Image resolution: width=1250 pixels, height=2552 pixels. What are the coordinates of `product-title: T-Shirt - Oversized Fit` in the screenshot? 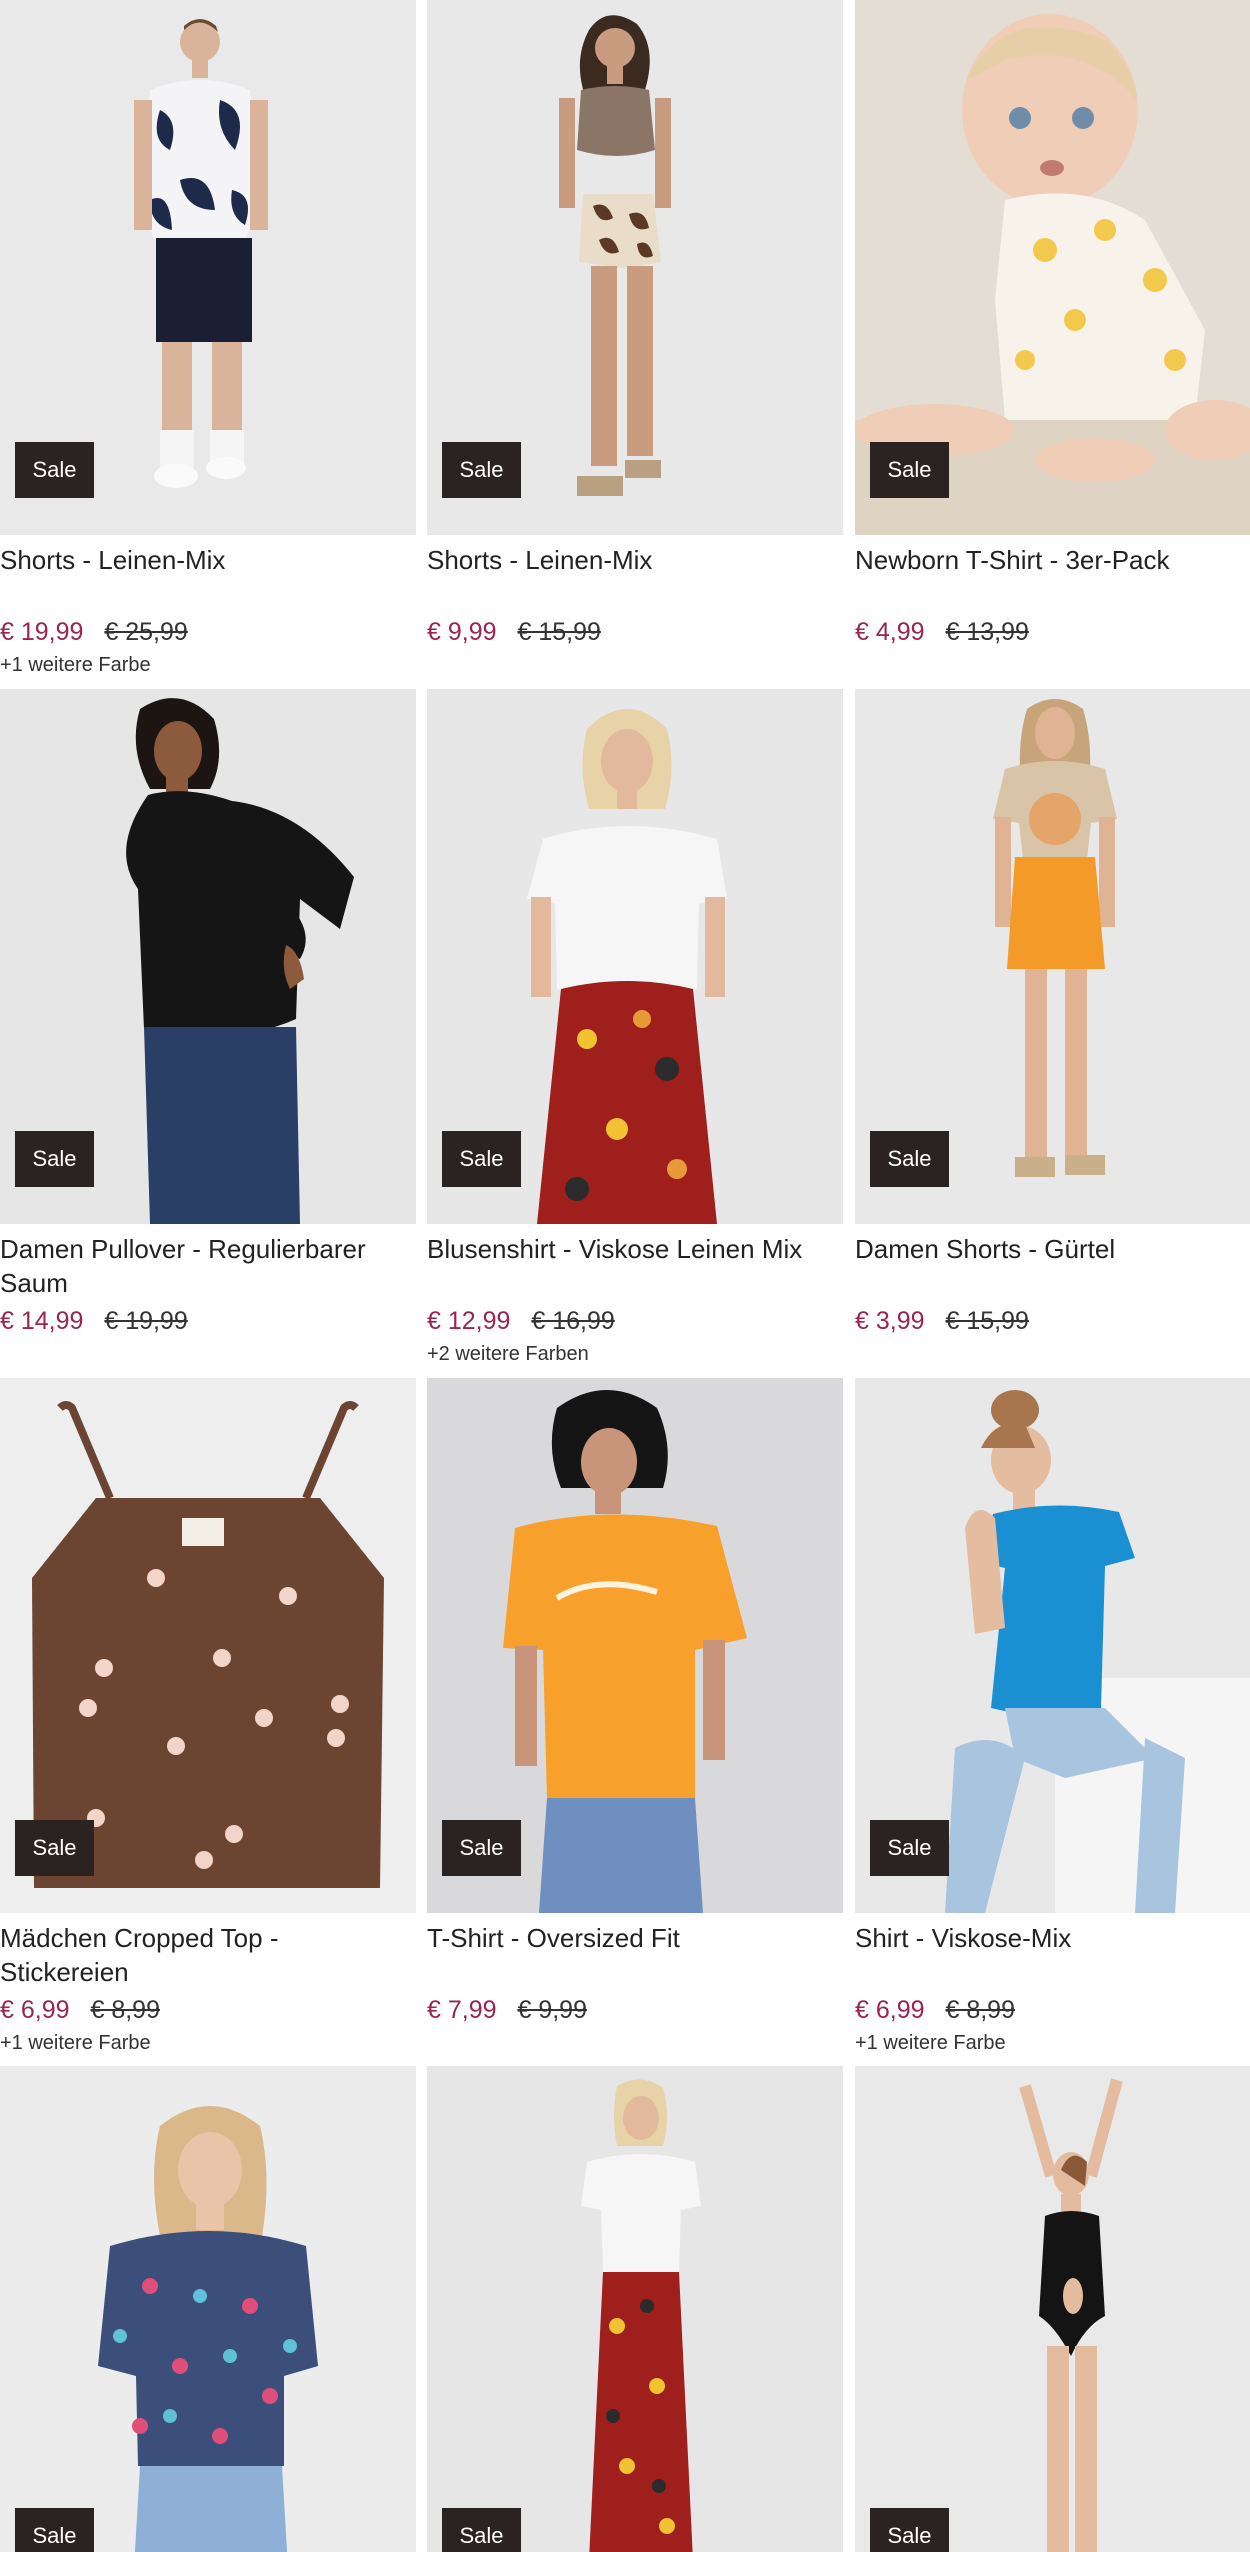 It's located at (633, 1938).